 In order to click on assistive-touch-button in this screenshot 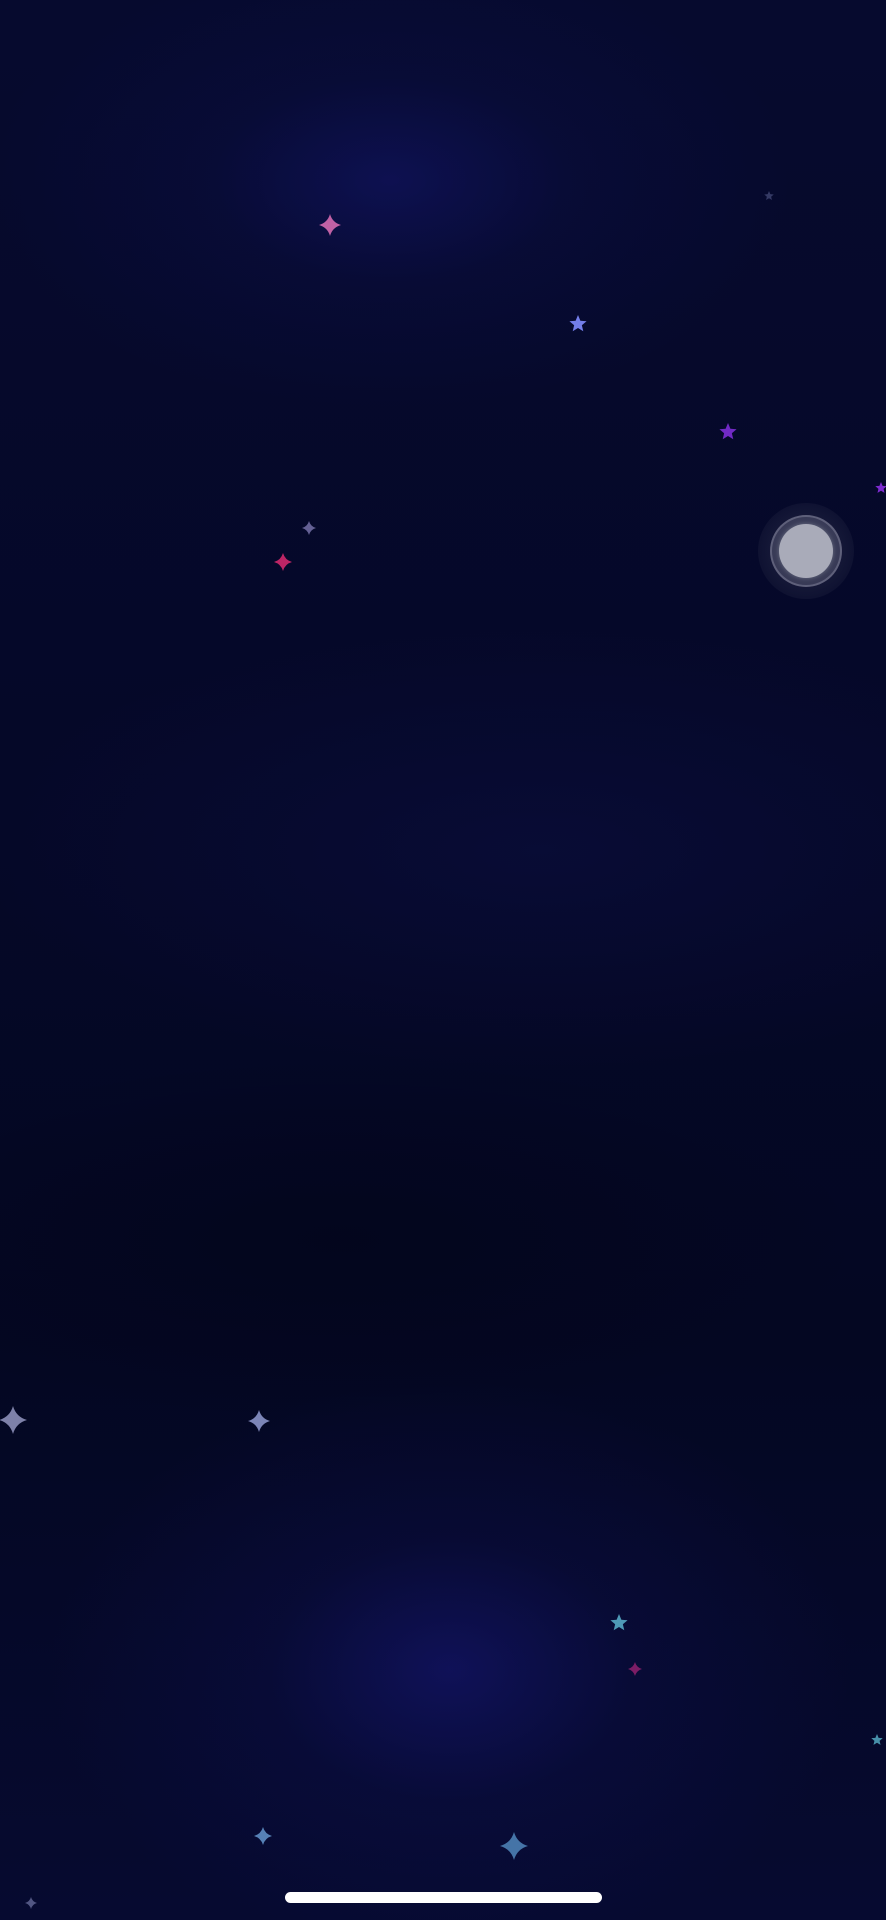, I will do `click(806, 551)`.